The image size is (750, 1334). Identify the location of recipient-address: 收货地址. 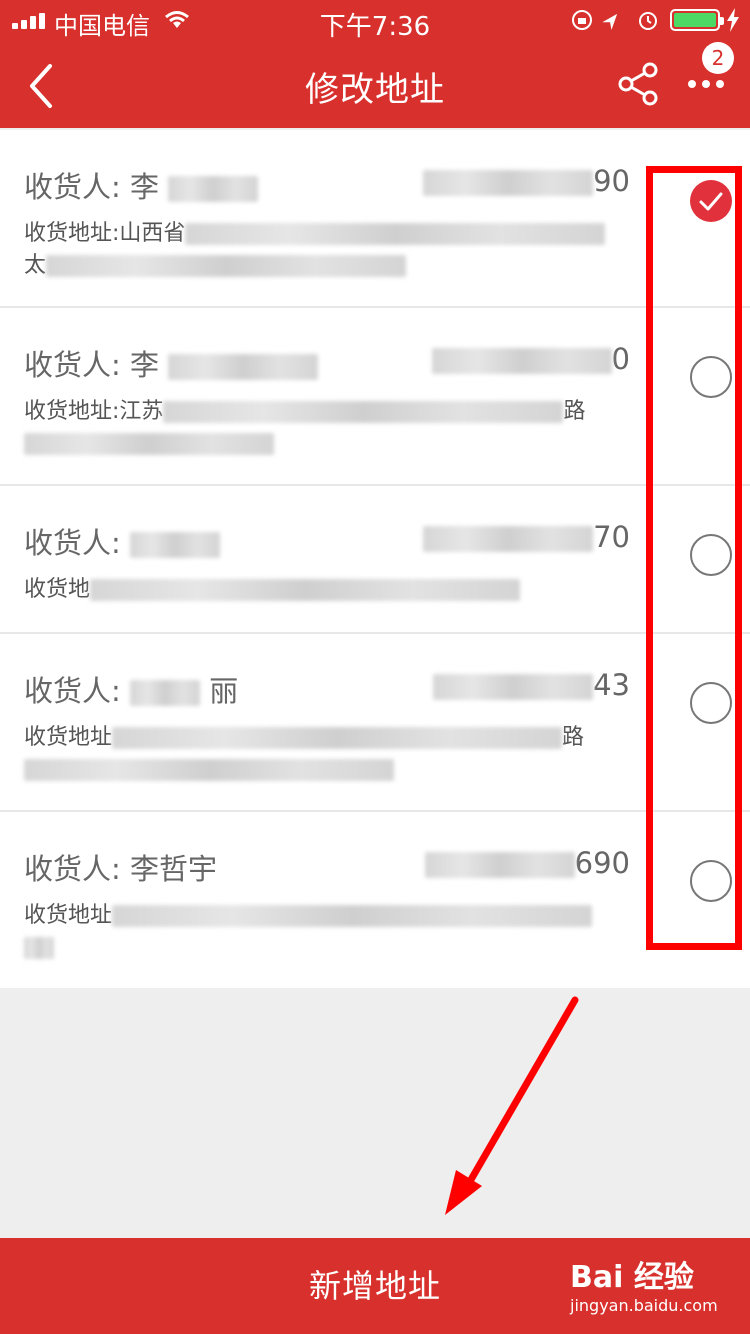
(327, 932).